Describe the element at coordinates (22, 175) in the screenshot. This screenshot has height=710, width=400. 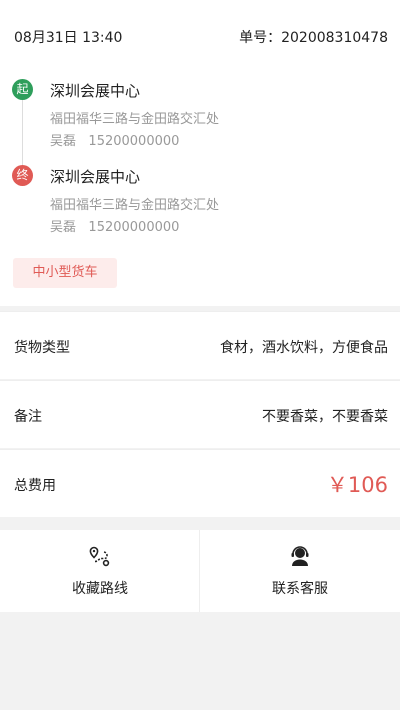
I see `end-badge-icon: 终` at that location.